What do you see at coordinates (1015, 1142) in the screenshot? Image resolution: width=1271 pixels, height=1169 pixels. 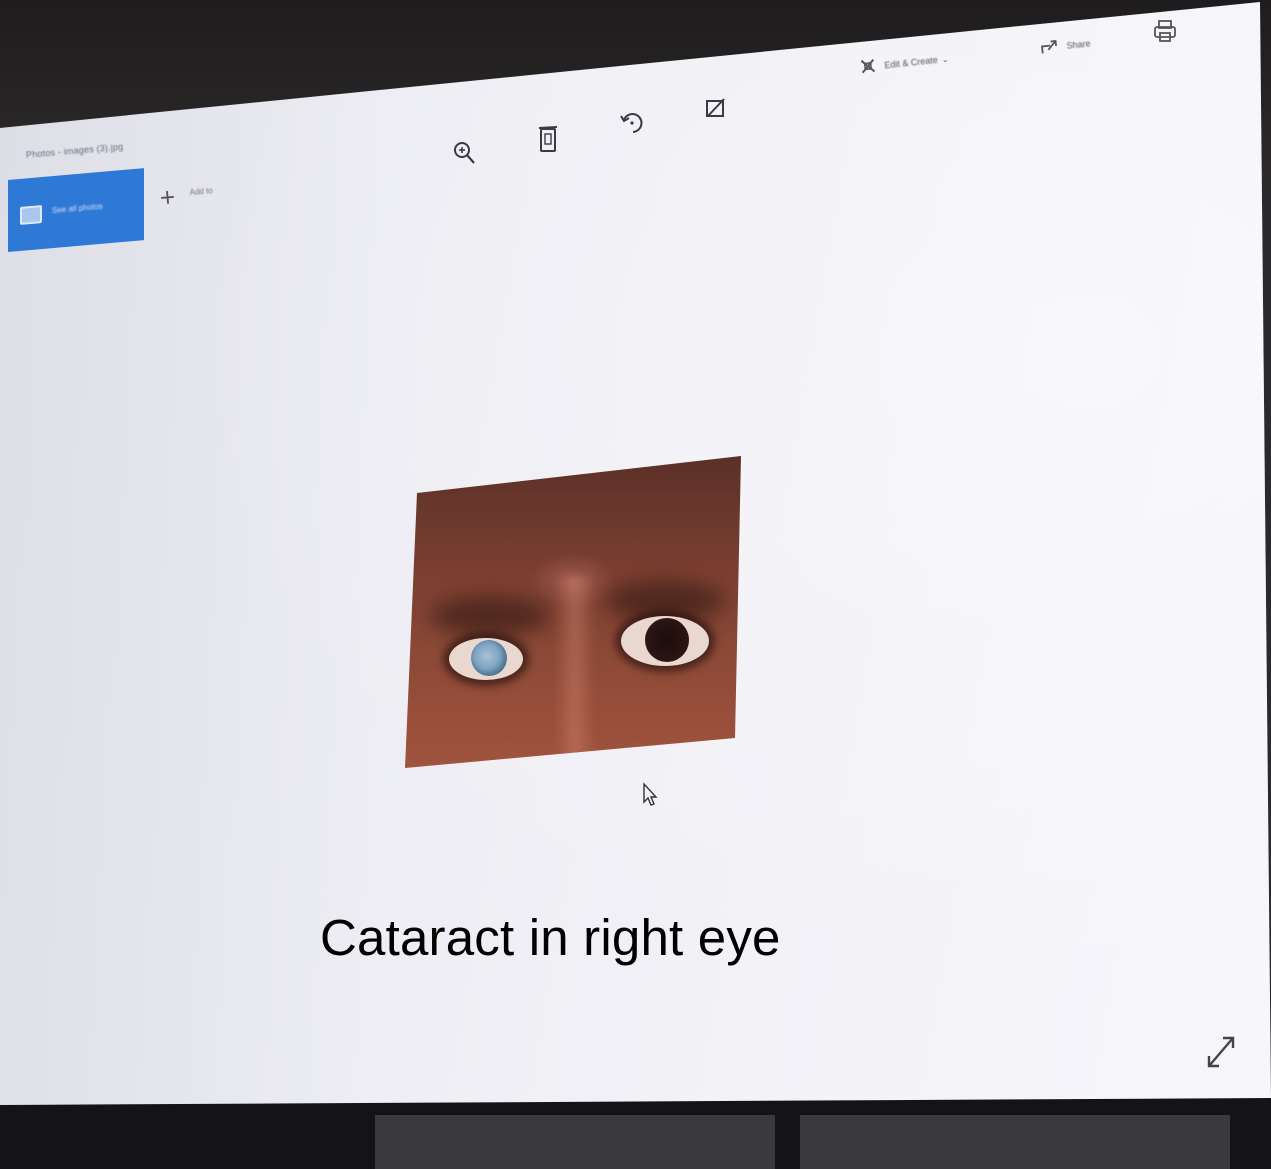 I see `screen-frame-right` at bounding box center [1015, 1142].